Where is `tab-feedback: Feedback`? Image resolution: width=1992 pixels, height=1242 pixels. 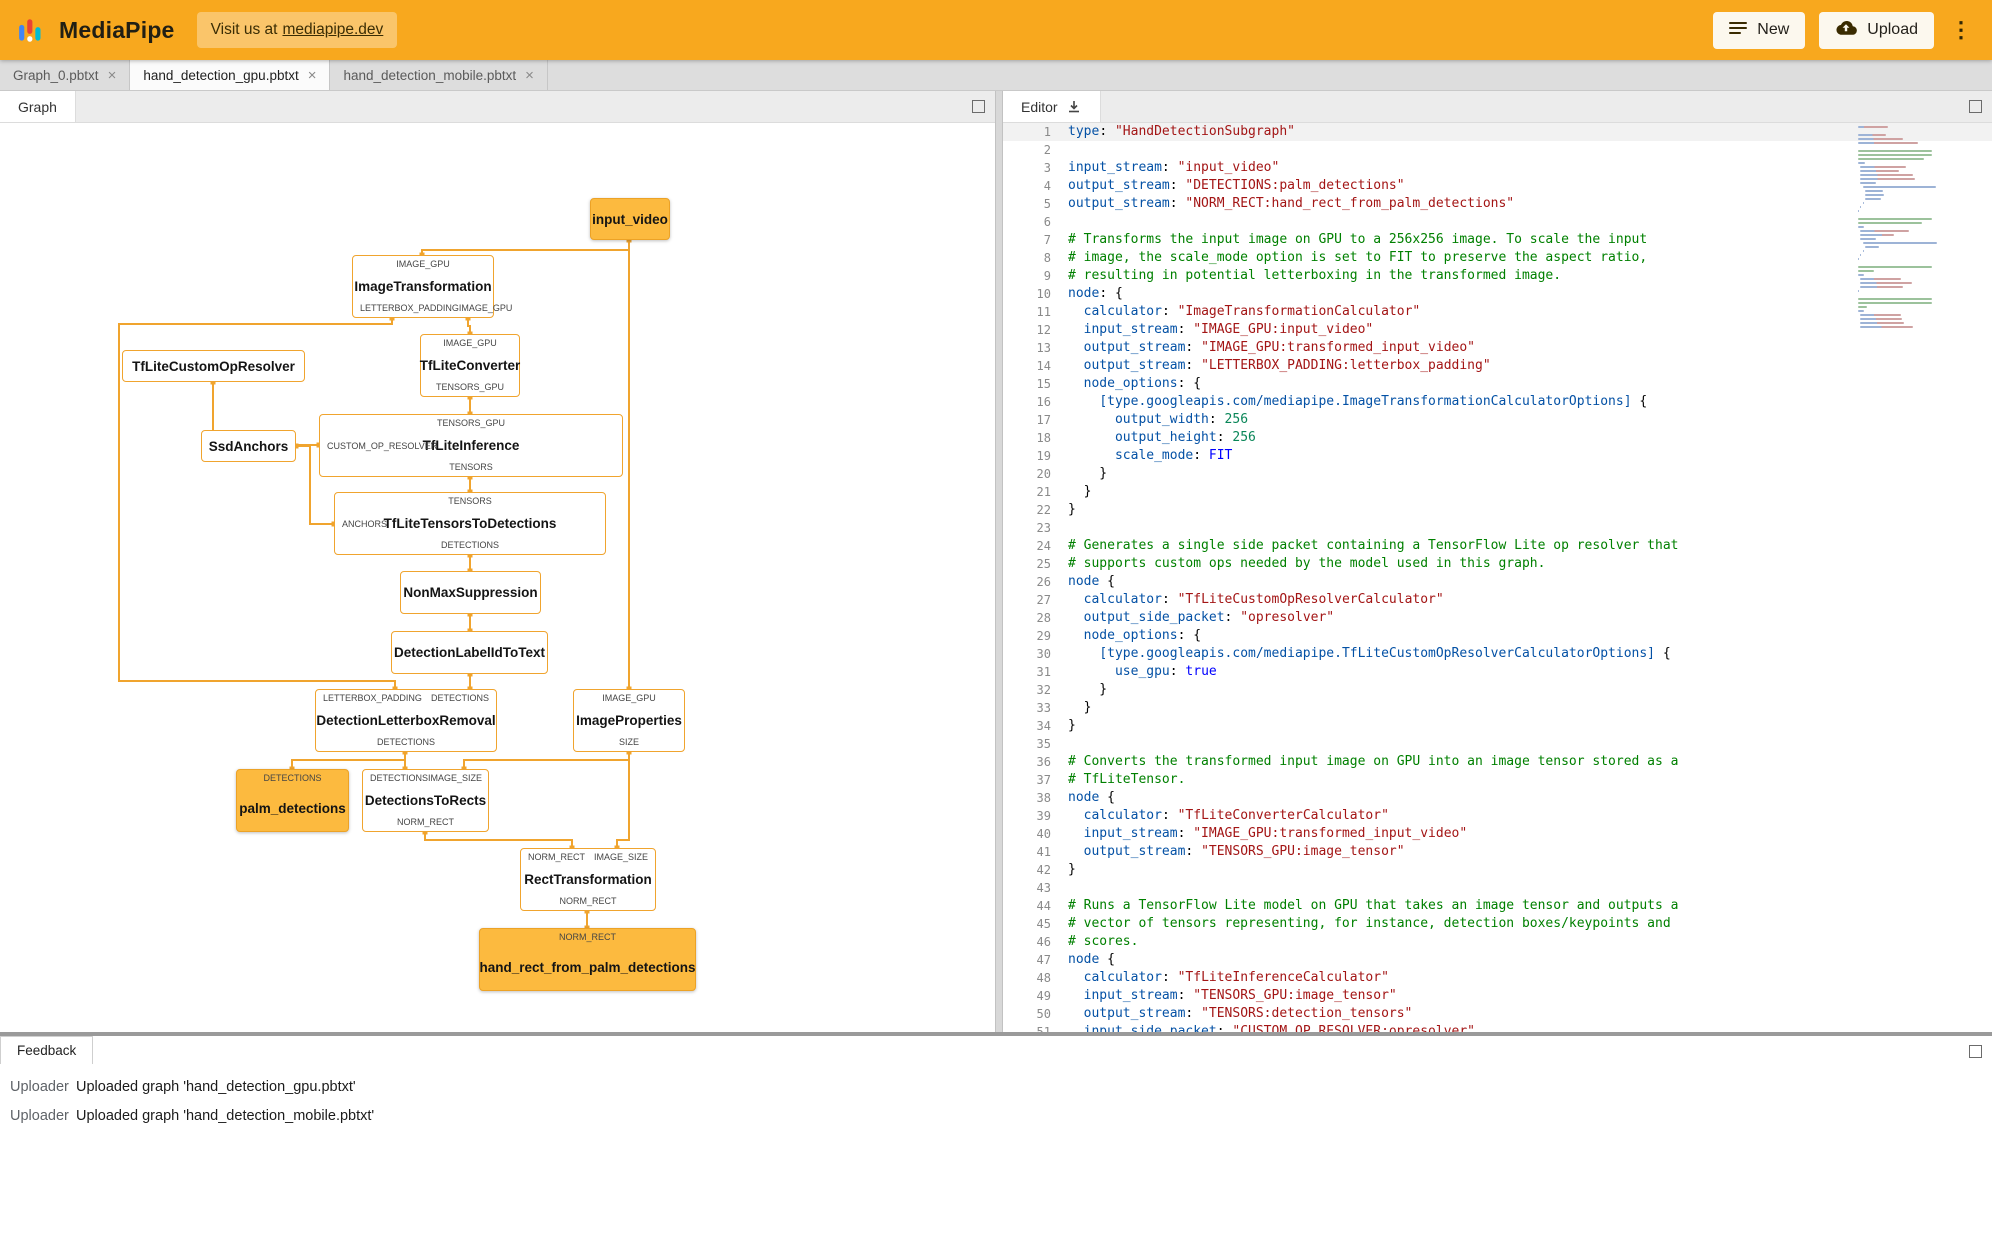
tab-feedback: Feedback is located at coordinates (47, 1050).